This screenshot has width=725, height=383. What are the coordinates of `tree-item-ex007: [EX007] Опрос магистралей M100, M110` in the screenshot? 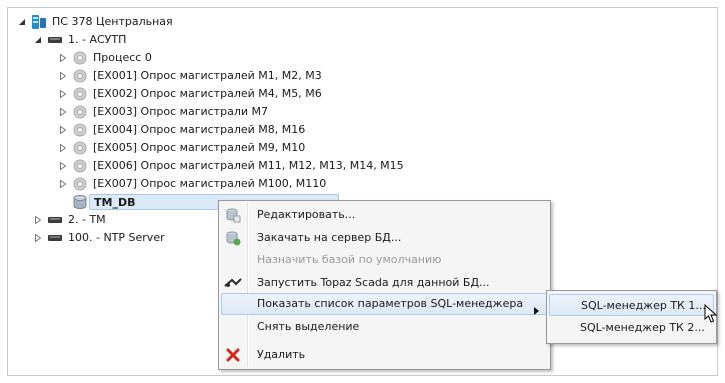 It's located at (192, 184).